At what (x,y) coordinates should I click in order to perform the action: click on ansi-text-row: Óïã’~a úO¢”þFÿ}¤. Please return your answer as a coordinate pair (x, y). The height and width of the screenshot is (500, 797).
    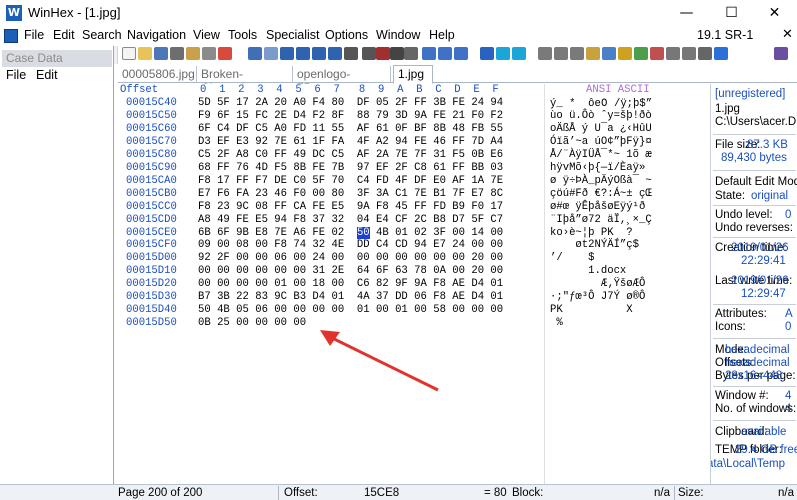
    Looking at the image, I should click on (601, 142).